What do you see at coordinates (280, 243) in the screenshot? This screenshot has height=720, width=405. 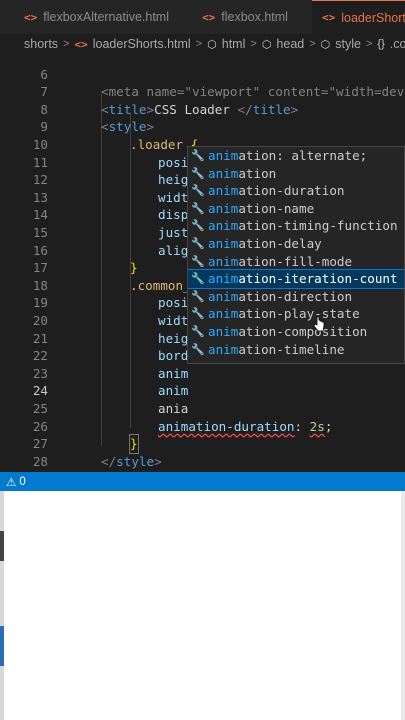 I see `suggestion-rest: ation-delay` at bounding box center [280, 243].